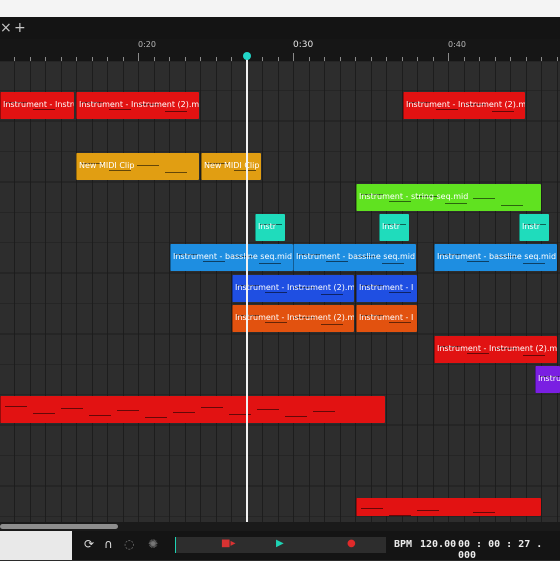  What do you see at coordinates (59, 526) in the screenshot?
I see `scrollbar-thumb` at bounding box center [59, 526].